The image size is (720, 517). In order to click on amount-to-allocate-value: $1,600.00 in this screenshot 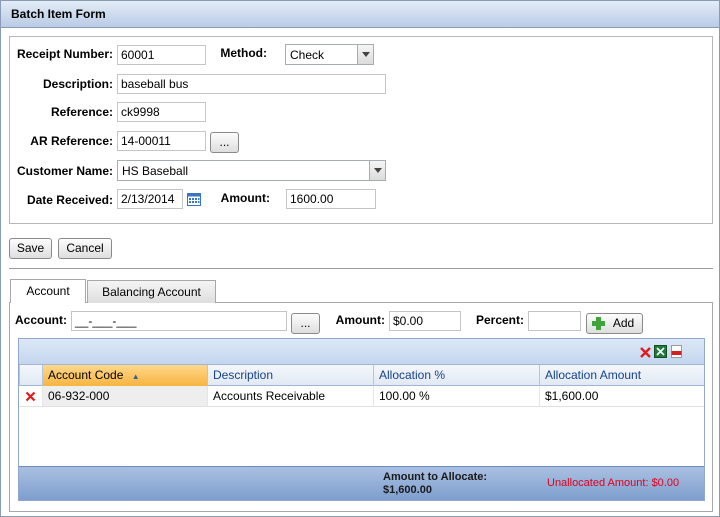, I will do `click(407, 490)`.